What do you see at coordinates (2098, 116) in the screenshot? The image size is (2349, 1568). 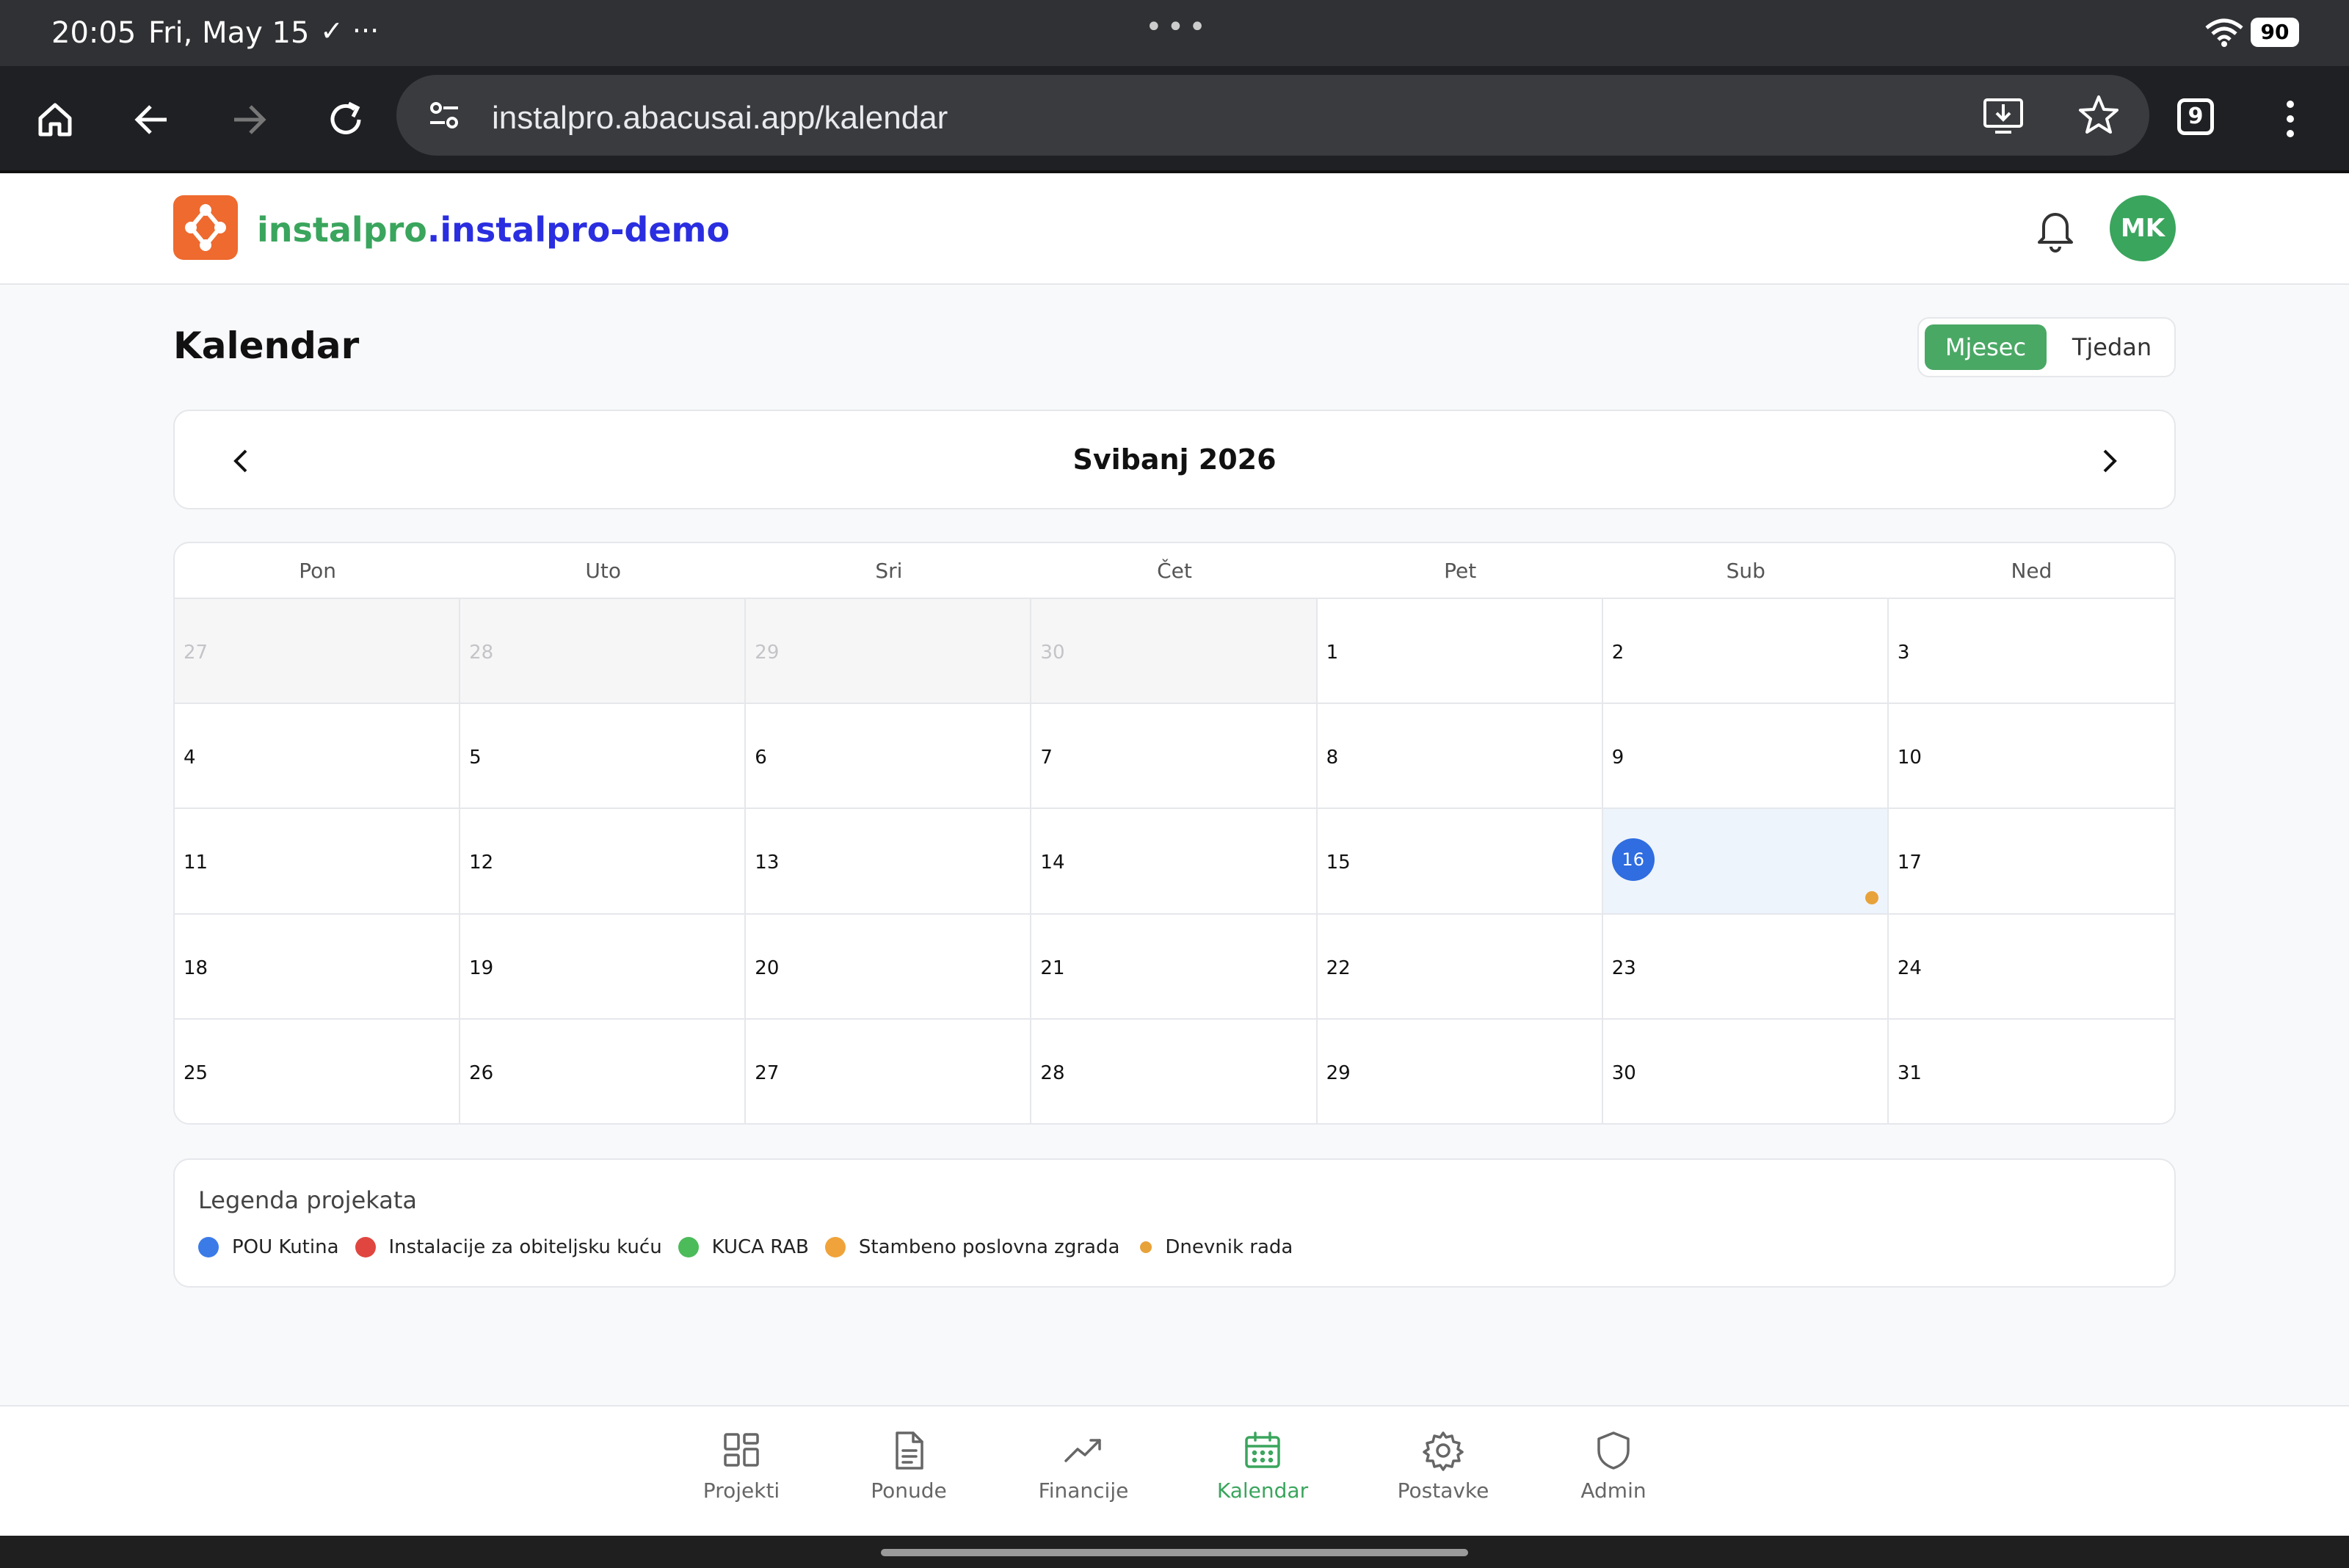 I see `bookmark-star-icon` at bounding box center [2098, 116].